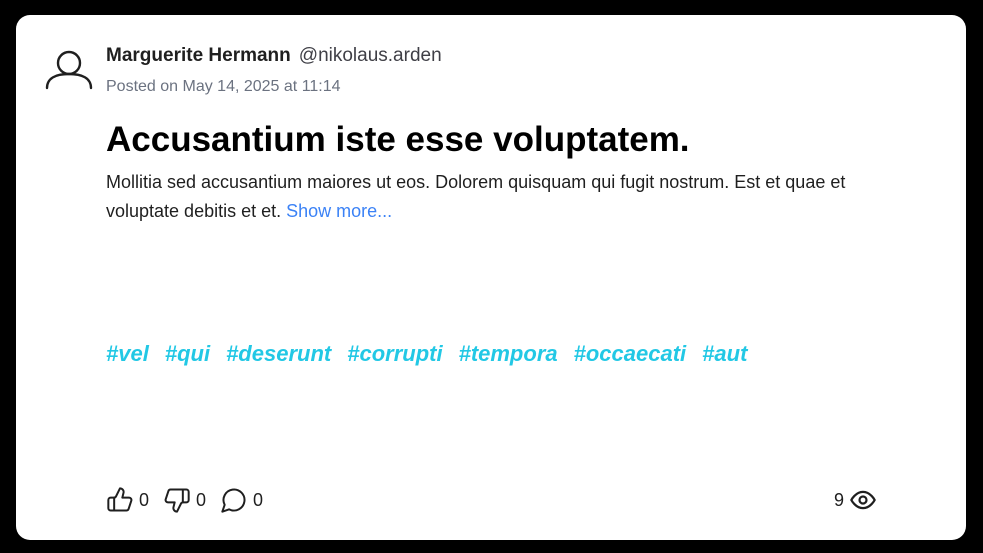  What do you see at coordinates (863, 500) in the screenshot?
I see `eye-icon` at bounding box center [863, 500].